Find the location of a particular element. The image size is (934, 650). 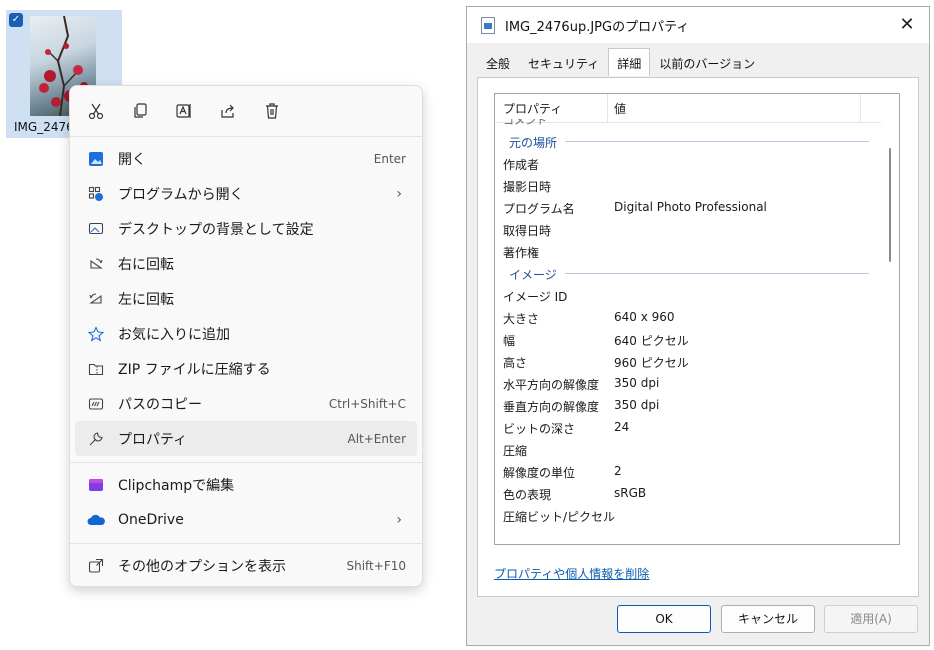

tab-bar: 全般 セキュリティ 詳細 以前のバージョン is located at coordinates (620, 62).